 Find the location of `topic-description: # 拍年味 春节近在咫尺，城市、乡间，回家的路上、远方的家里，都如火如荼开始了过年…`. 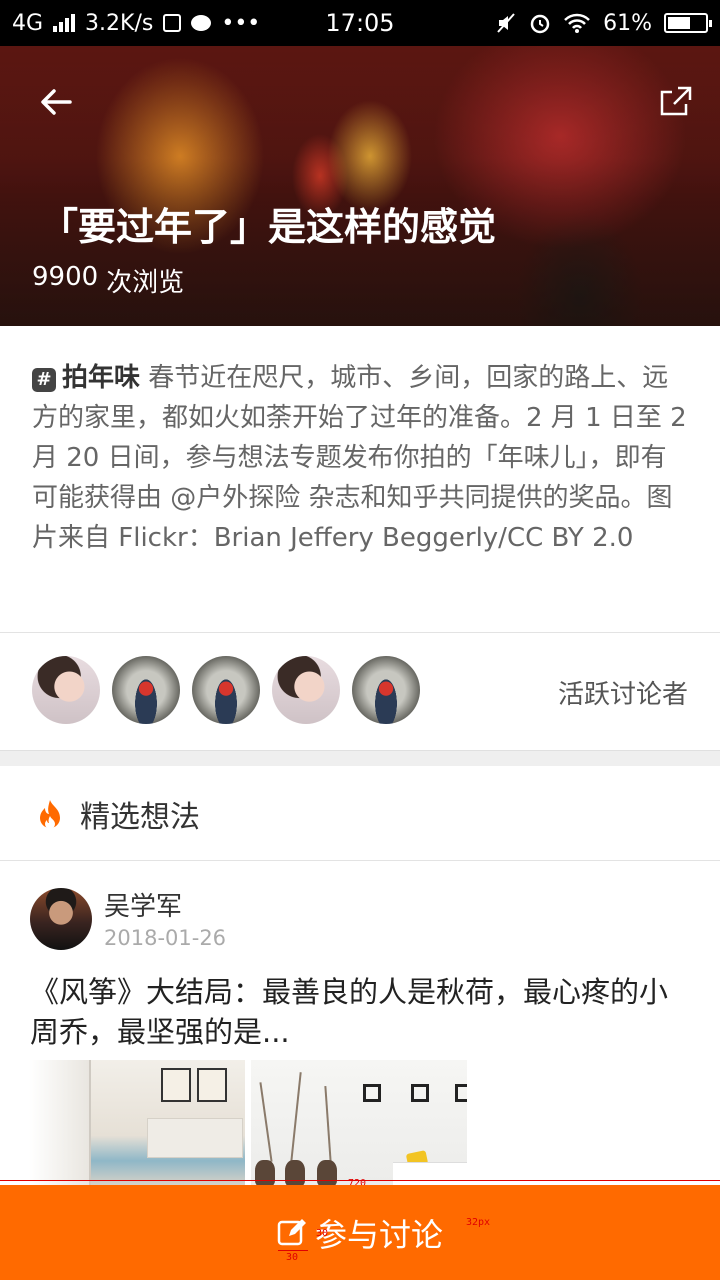

topic-description: # 拍年味 春节近在咫尺，城市、乡间，回家的路上、远方的家里，都如火如荼开始了过年… is located at coordinates (360, 458).